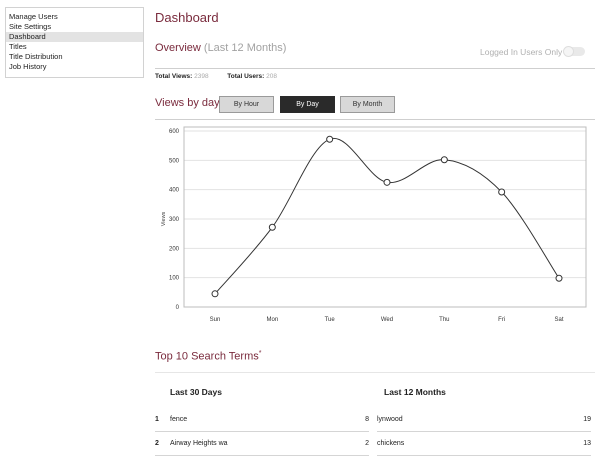  Describe the element at coordinates (199, 443) in the screenshot. I see `search-term: Airway Heights wa` at that location.